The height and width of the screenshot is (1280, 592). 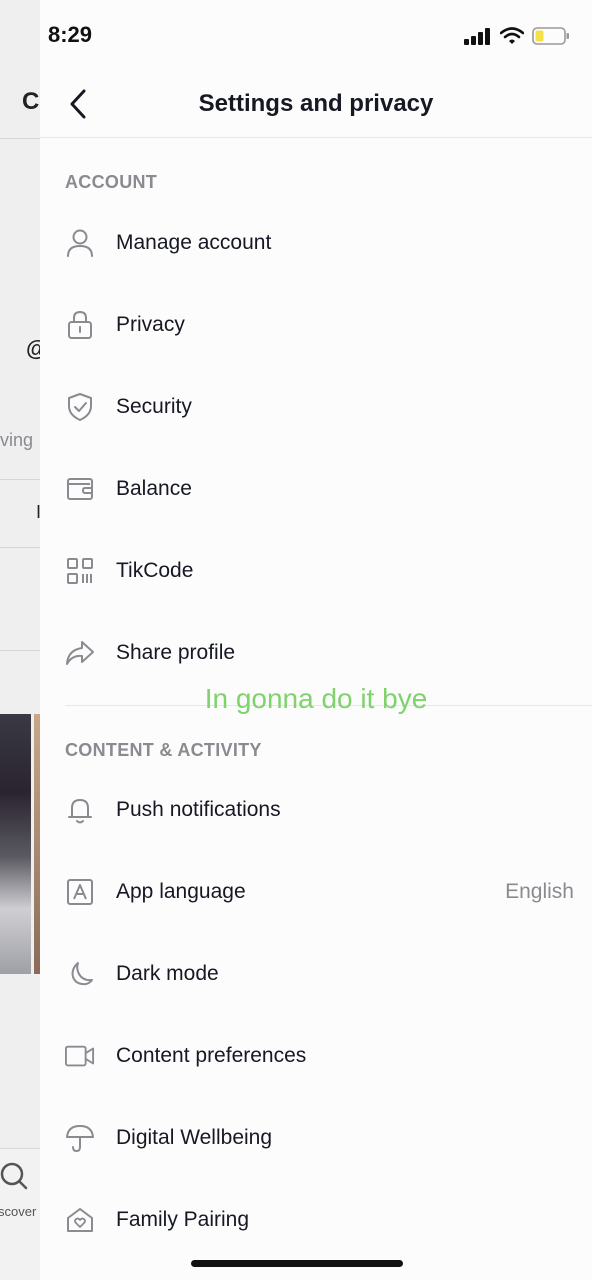 What do you see at coordinates (33, 349) in the screenshot?
I see `background-username-fragment: @` at bounding box center [33, 349].